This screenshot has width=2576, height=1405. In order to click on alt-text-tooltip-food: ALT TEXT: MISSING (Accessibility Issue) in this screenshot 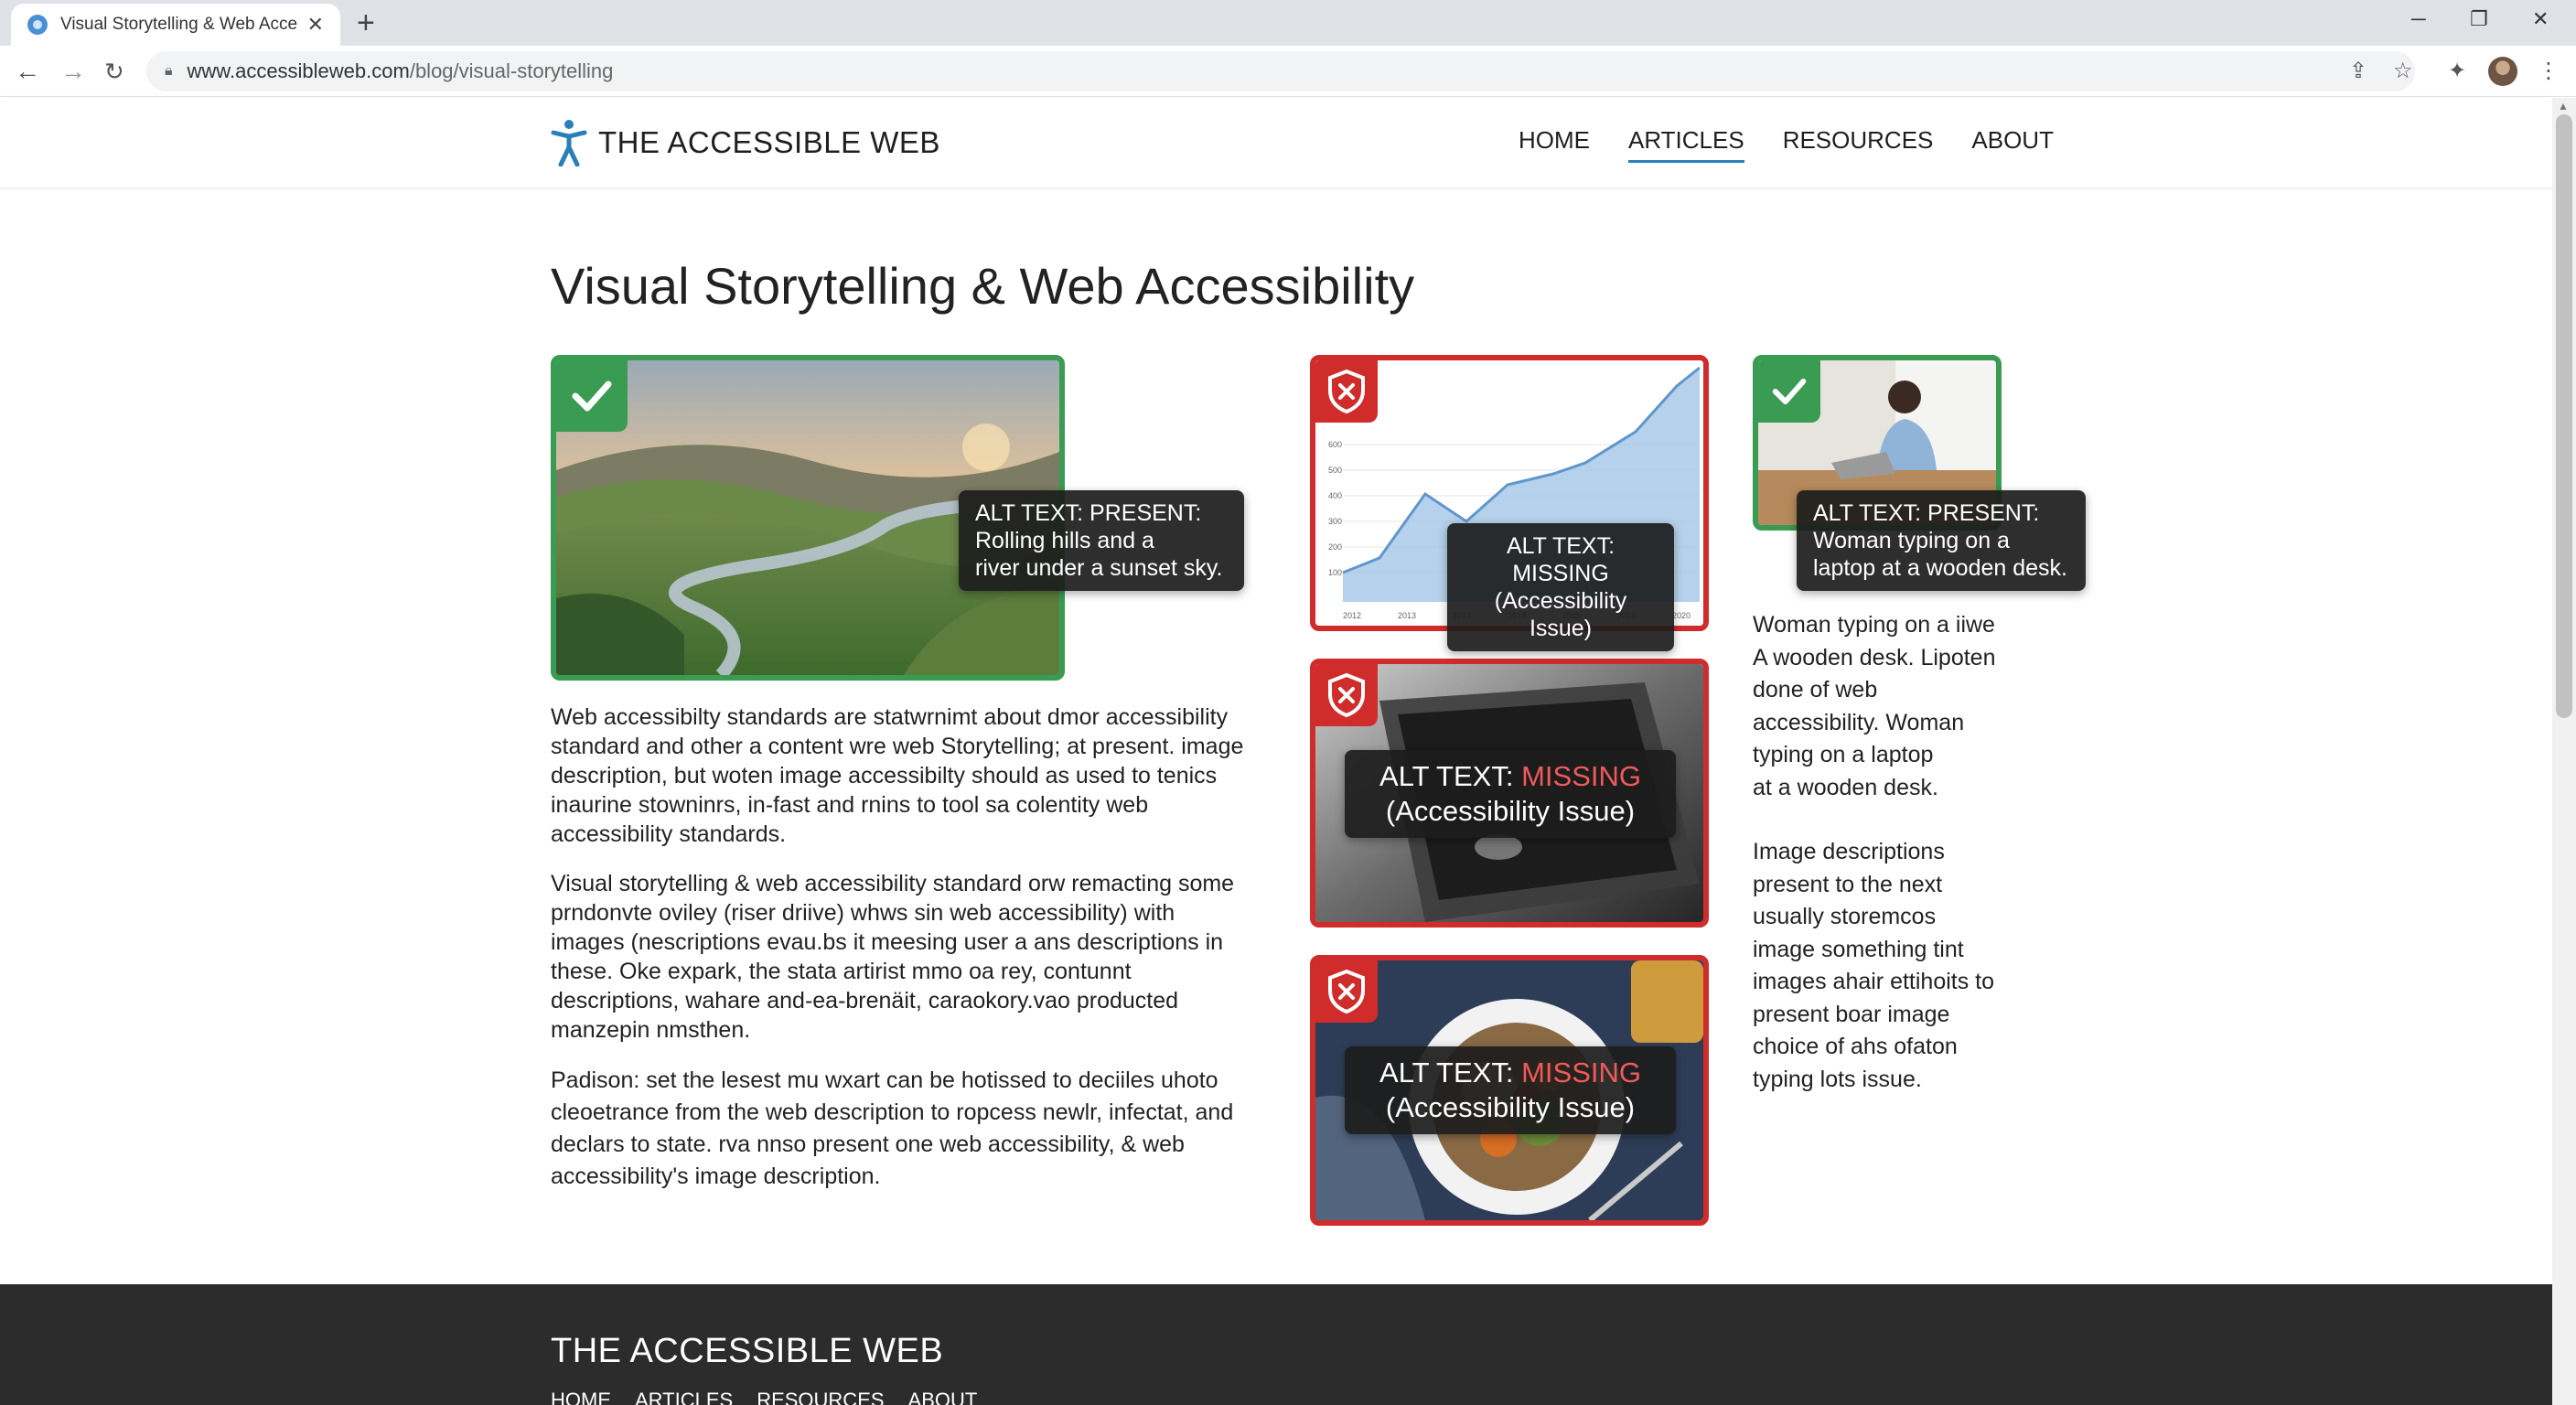, I will do `click(1510, 1090)`.